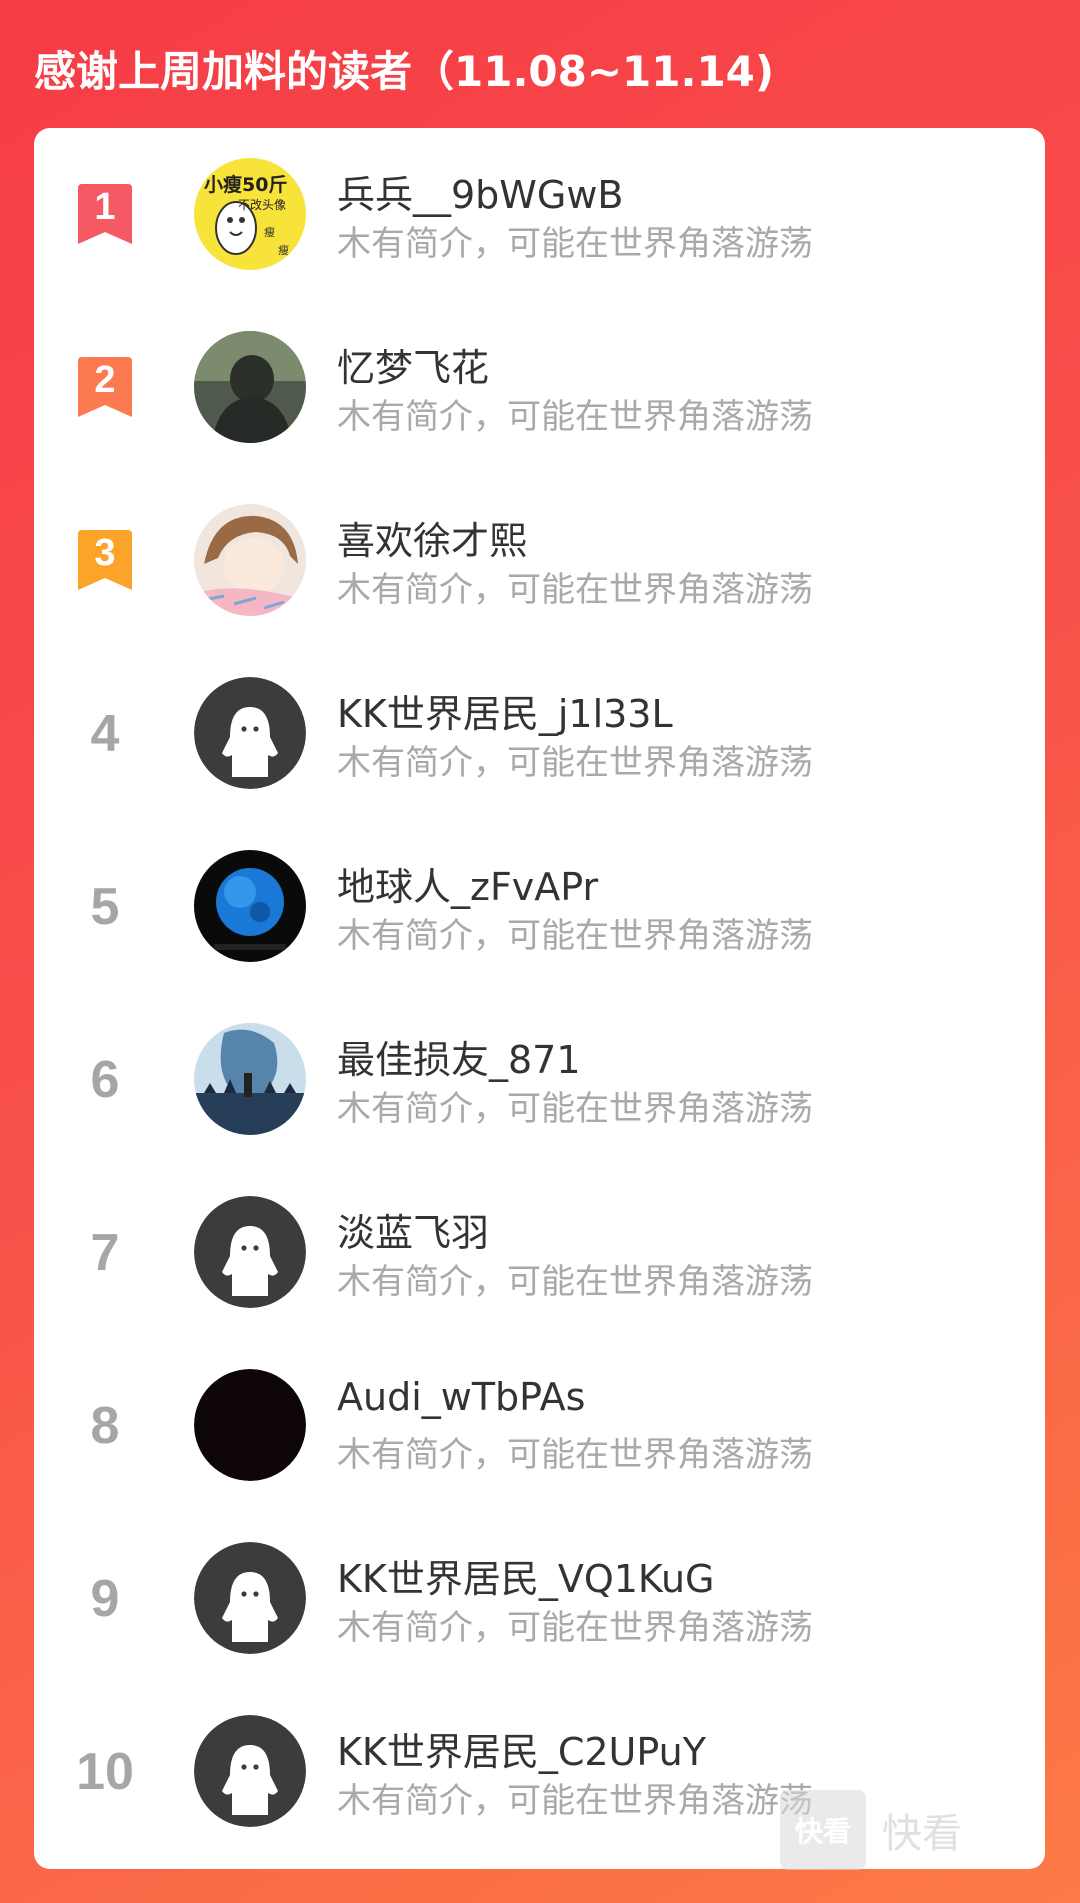  Describe the element at coordinates (413, 1229) in the screenshot. I see `reader-name: 淡蓝飞羽` at that location.